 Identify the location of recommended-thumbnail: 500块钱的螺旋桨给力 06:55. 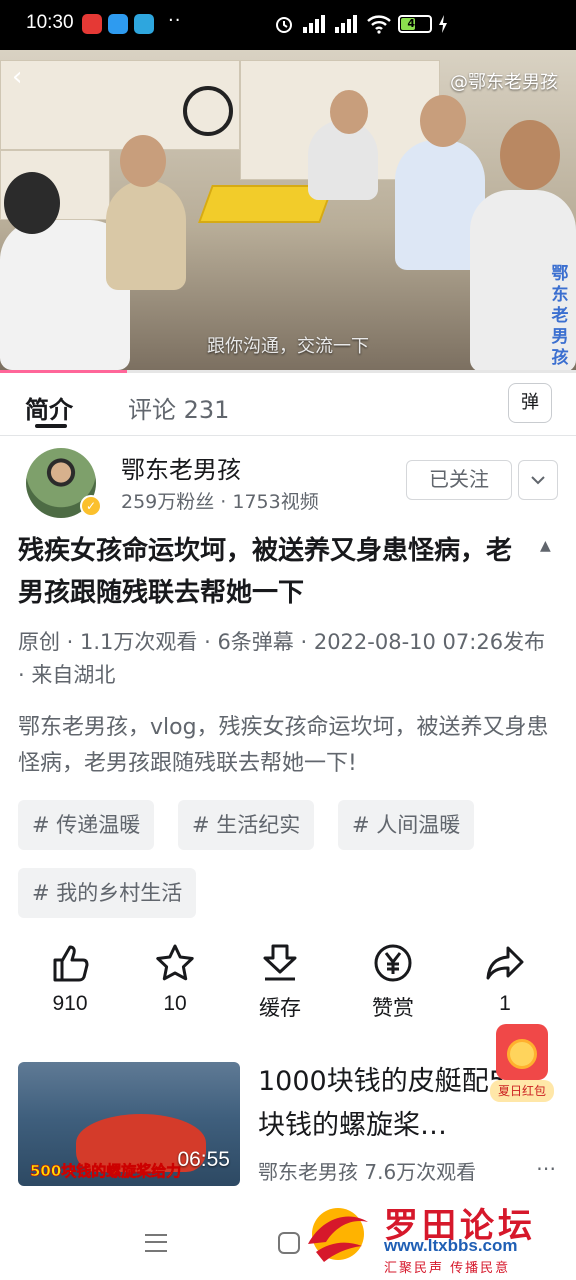
(129, 1124).